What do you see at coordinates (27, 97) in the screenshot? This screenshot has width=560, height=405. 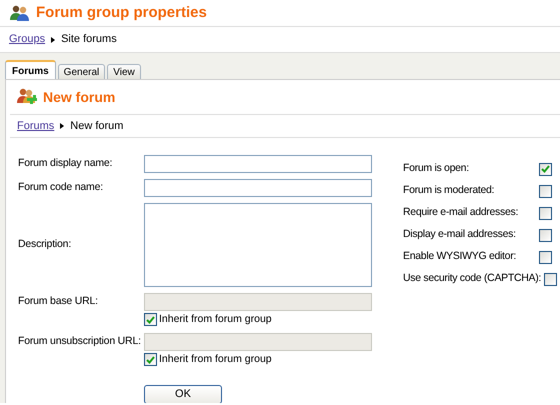 I see `add-users-icon` at bounding box center [27, 97].